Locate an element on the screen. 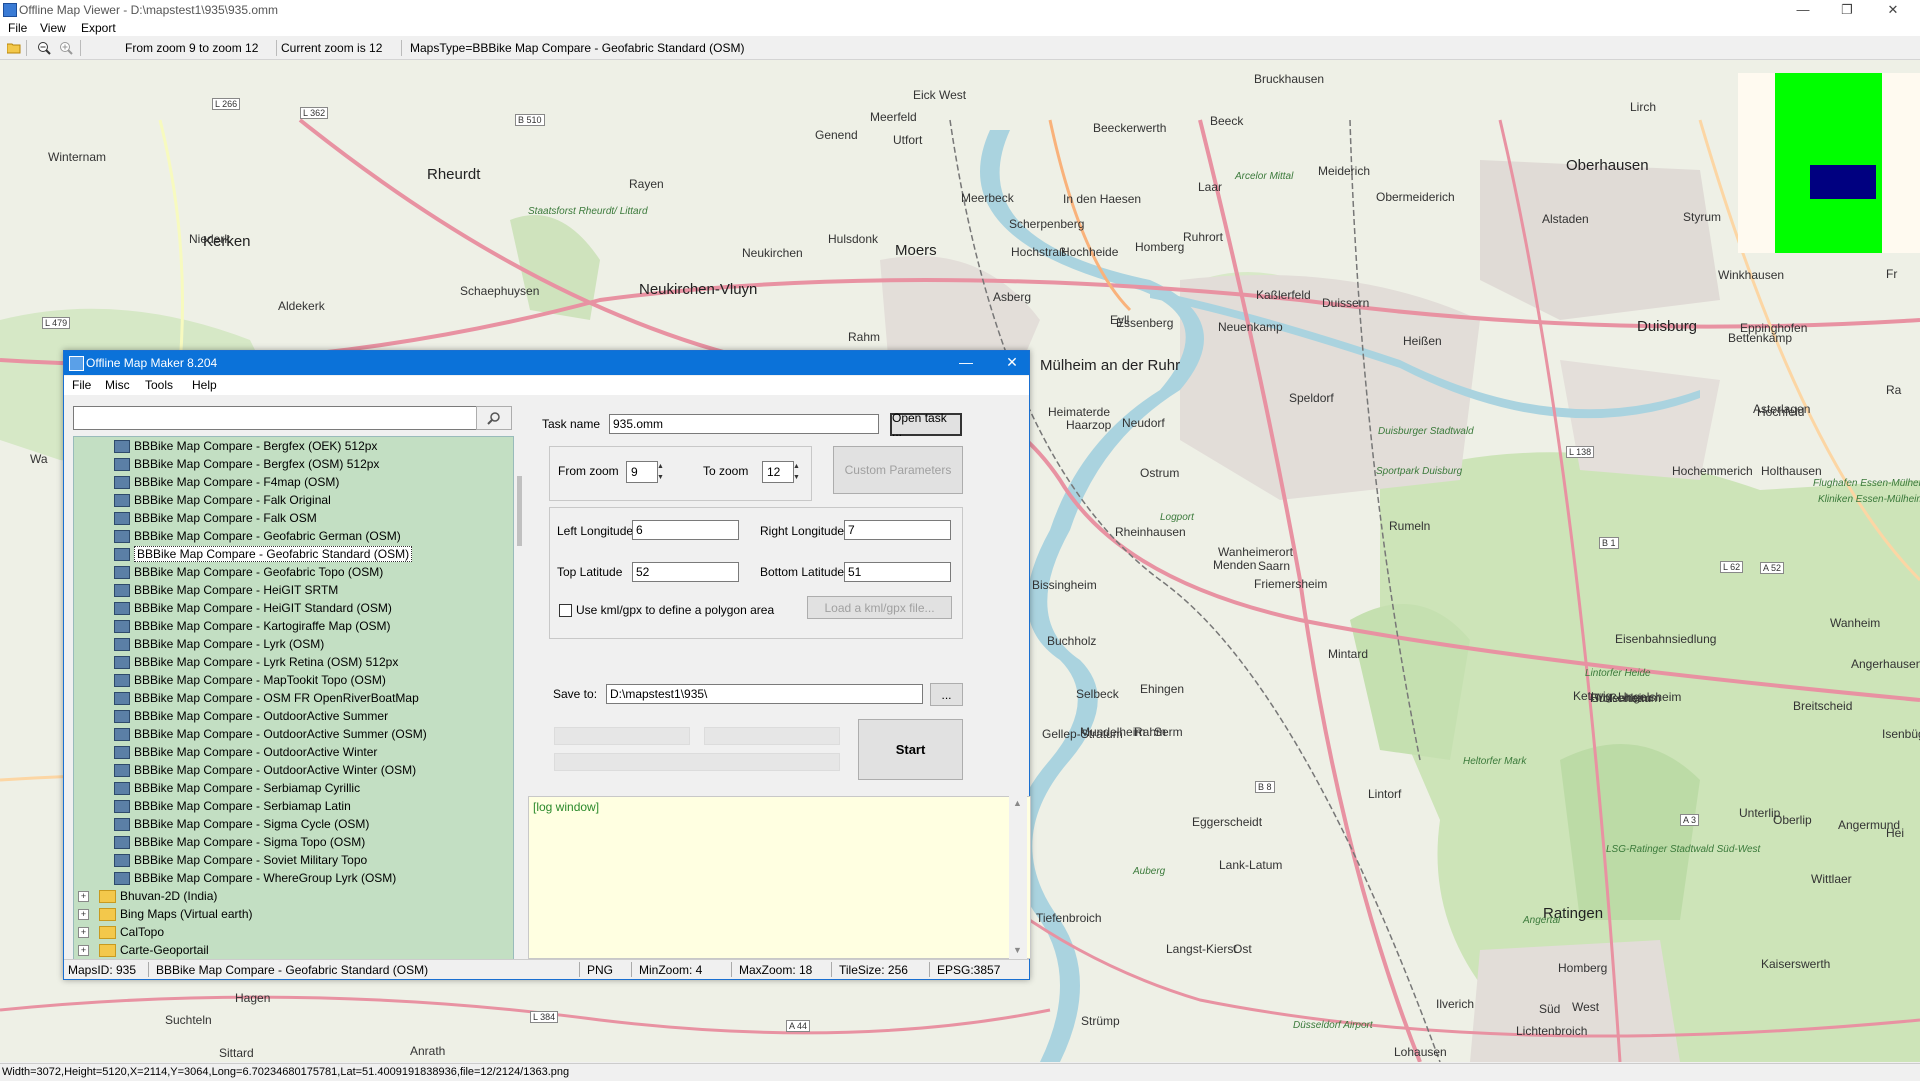  restore-button: ❐ is located at coordinates (1847, 10).